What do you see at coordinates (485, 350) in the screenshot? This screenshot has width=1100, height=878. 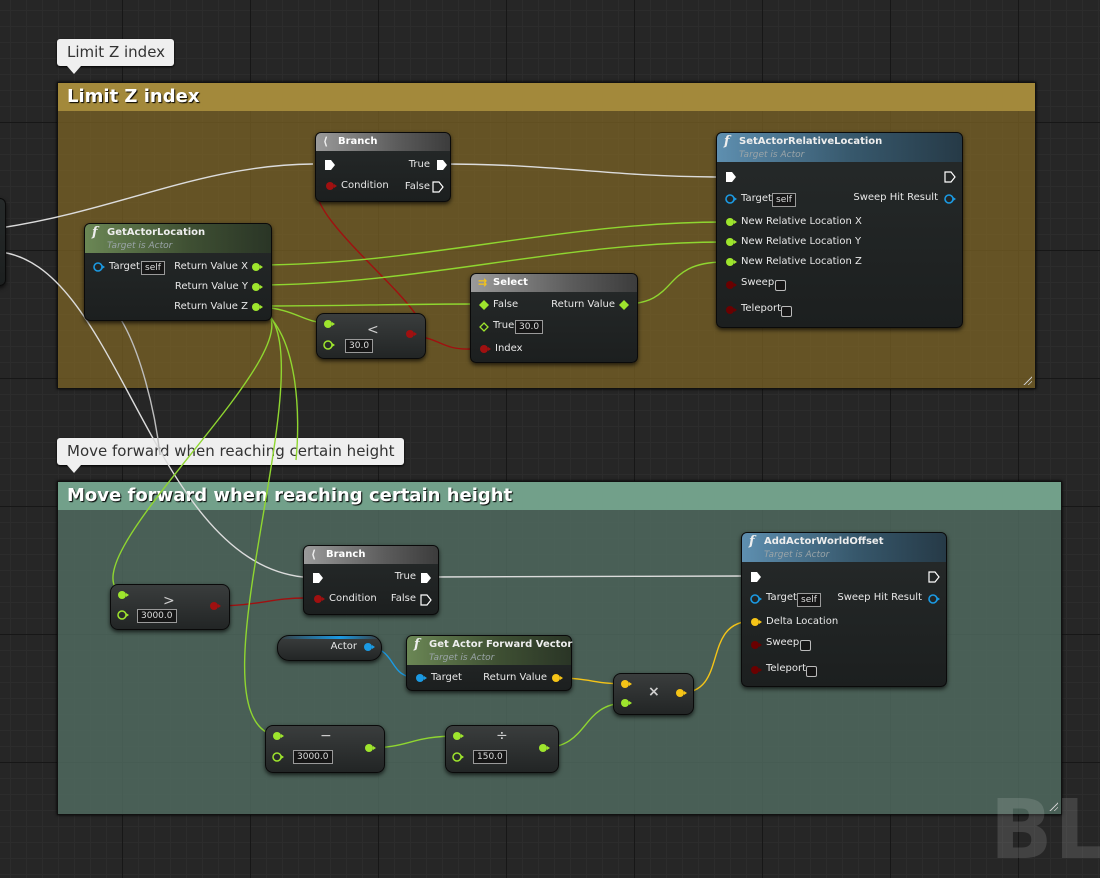 I see `index-pin` at bounding box center [485, 350].